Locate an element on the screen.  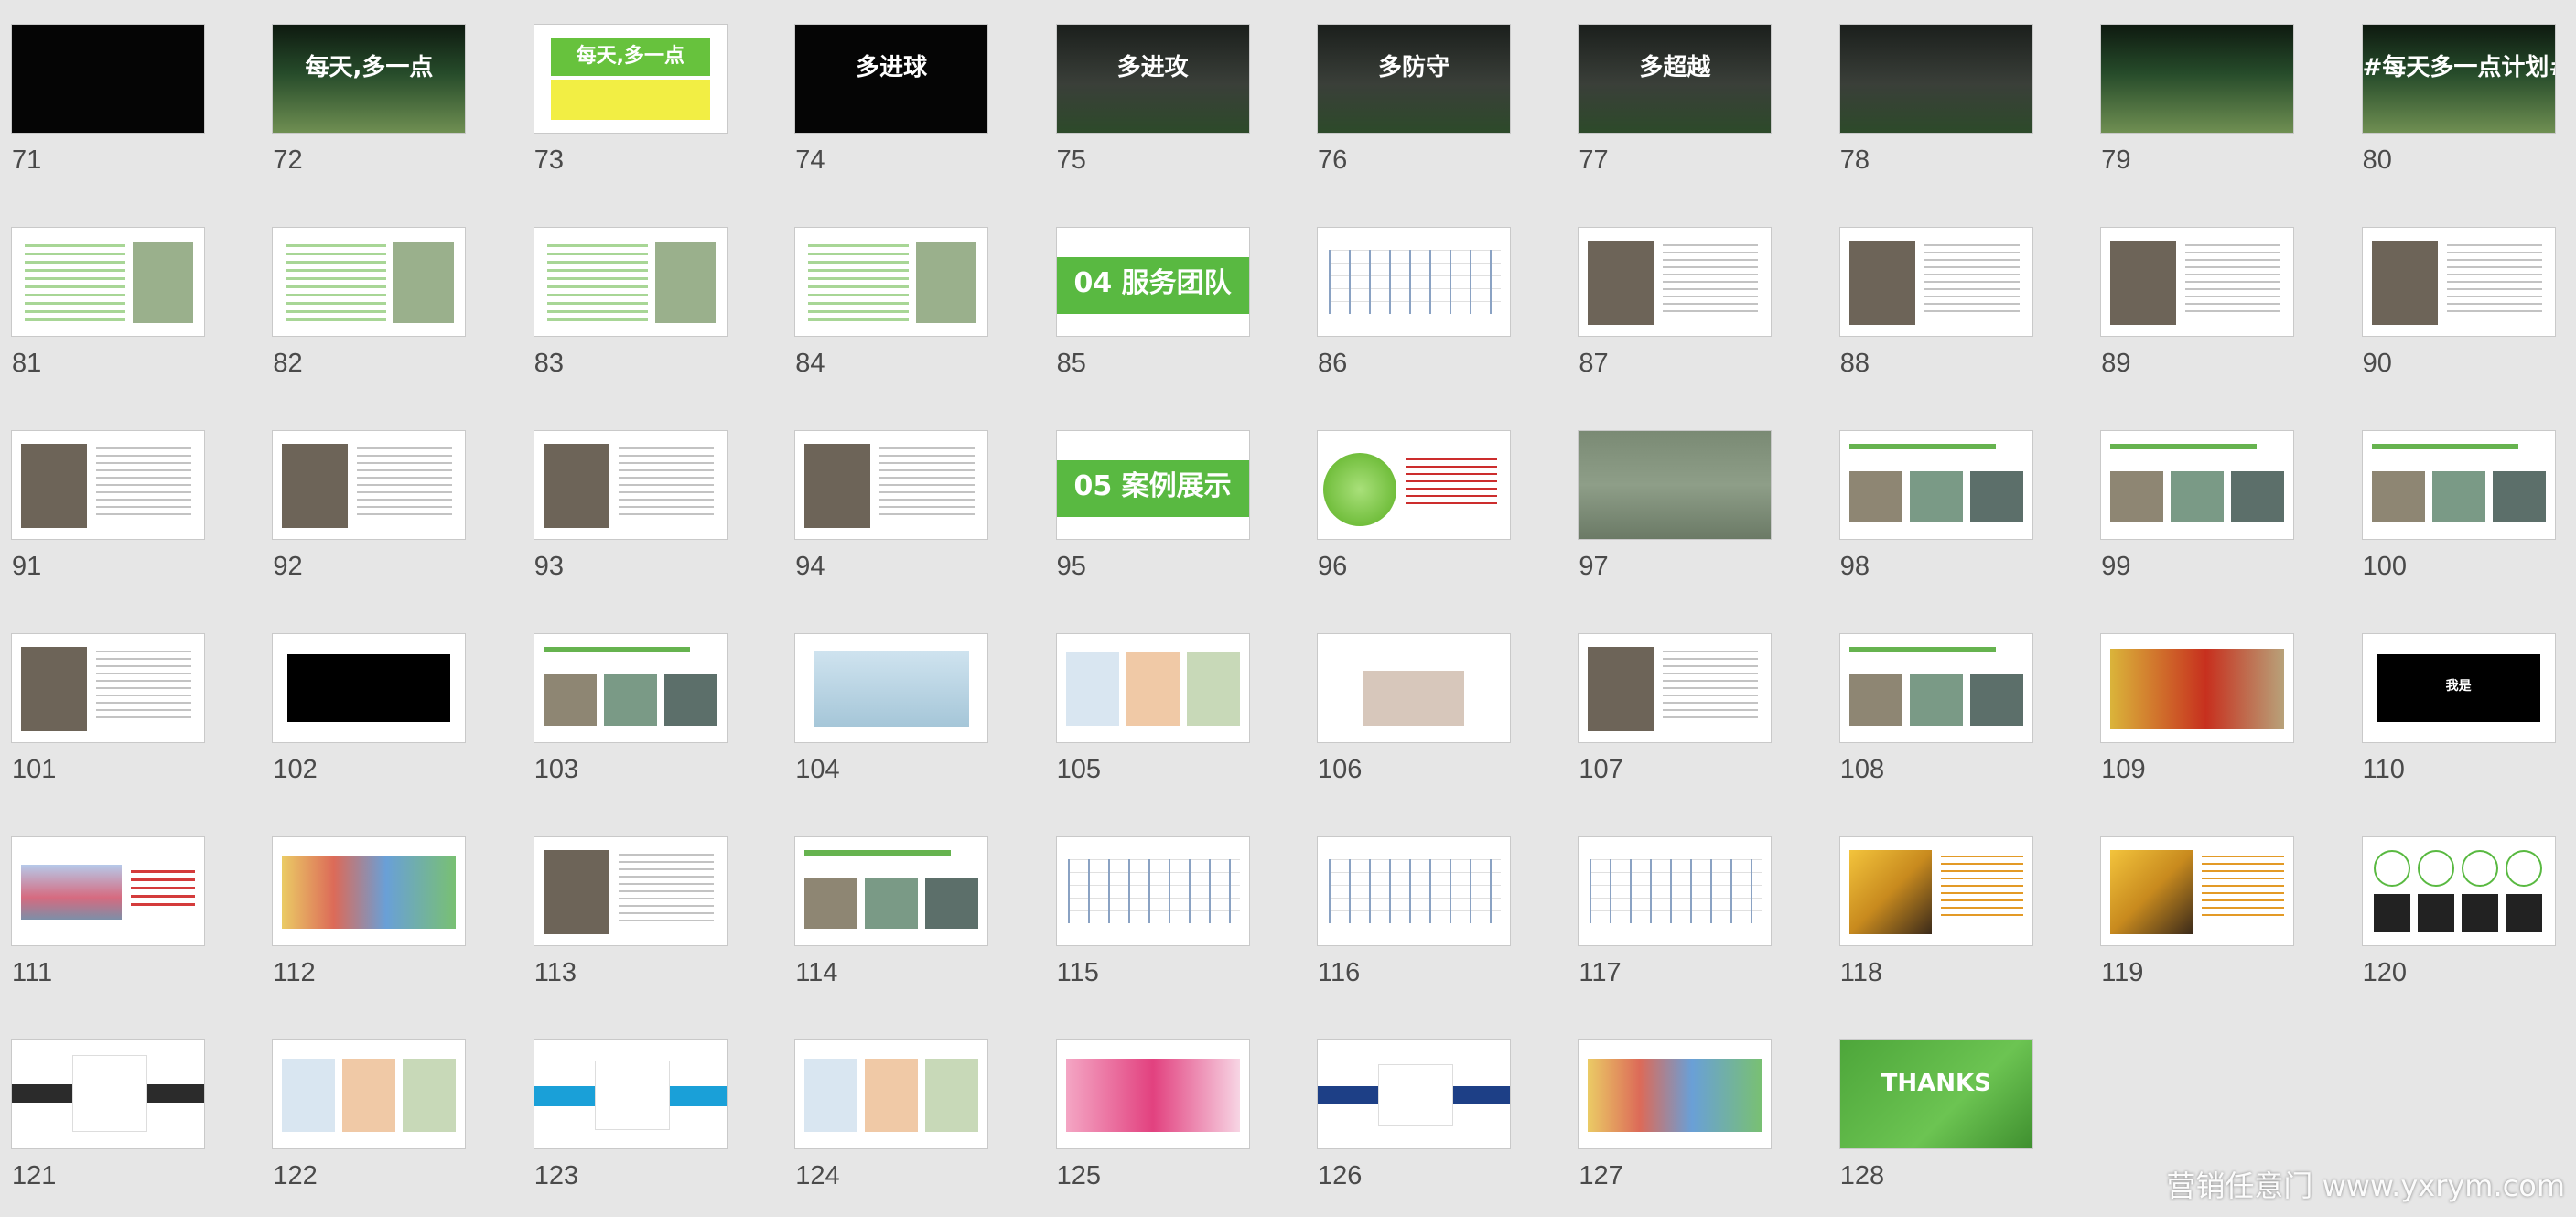
slide-thumbnail-115: 115 is located at coordinates (1152, 914).